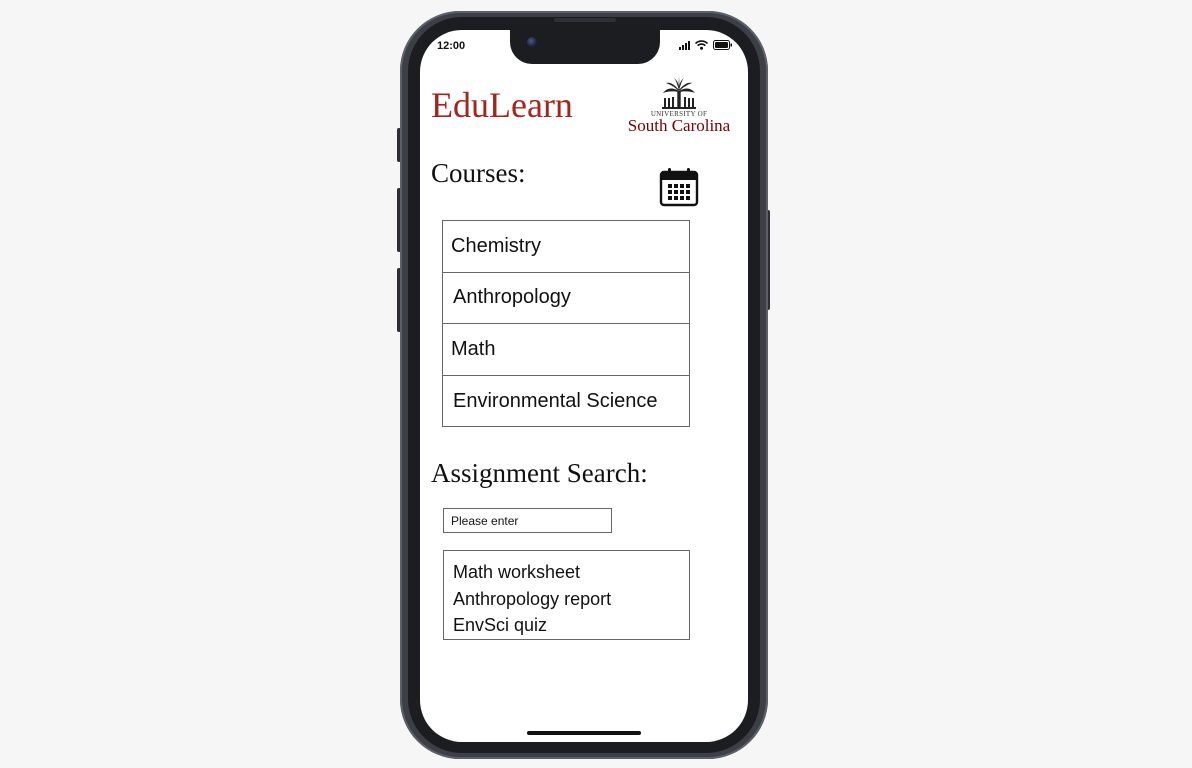  What do you see at coordinates (679, 187) in the screenshot?
I see `calendar-icon` at bounding box center [679, 187].